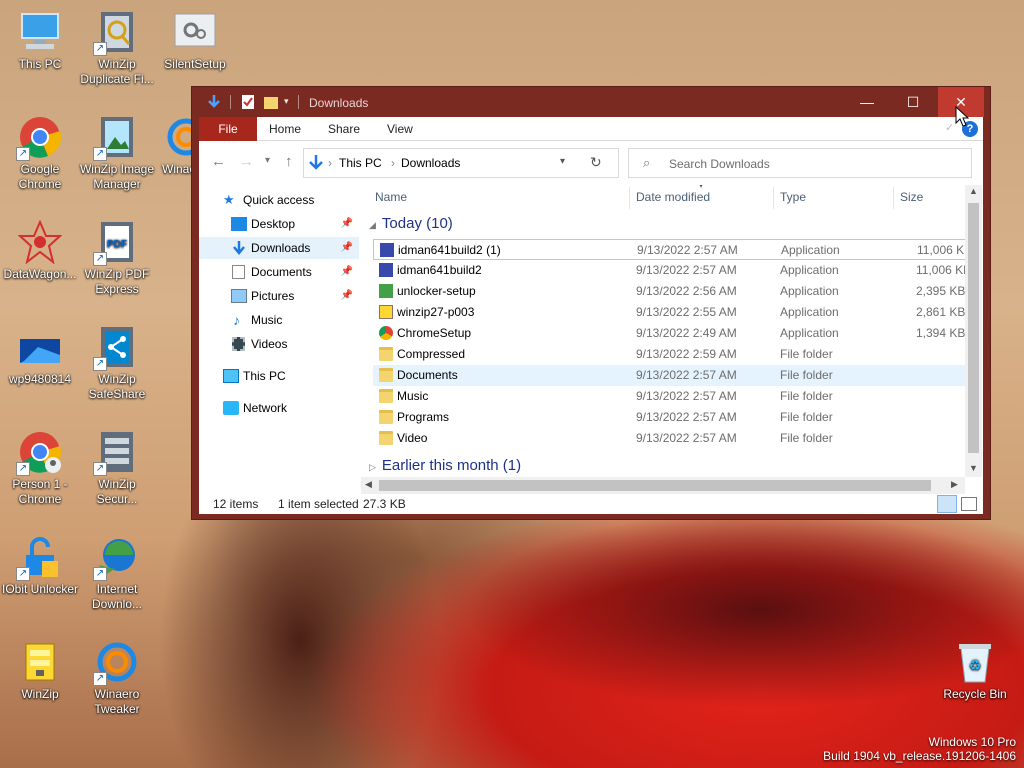 This screenshot has width=1024, height=768. Describe the element at coordinates (285, 129) in the screenshot. I see `tab-home: Home` at that location.